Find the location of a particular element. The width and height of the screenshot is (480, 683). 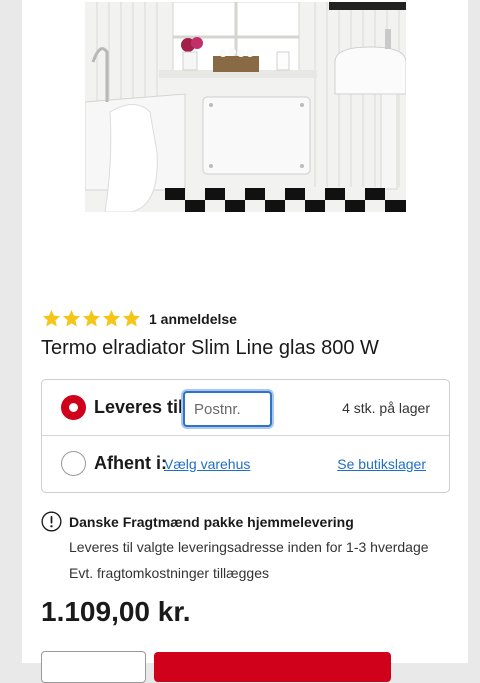

delivery-option-pickup: Afhent i: Vælg varehus Se butikslager is located at coordinates (245, 463).